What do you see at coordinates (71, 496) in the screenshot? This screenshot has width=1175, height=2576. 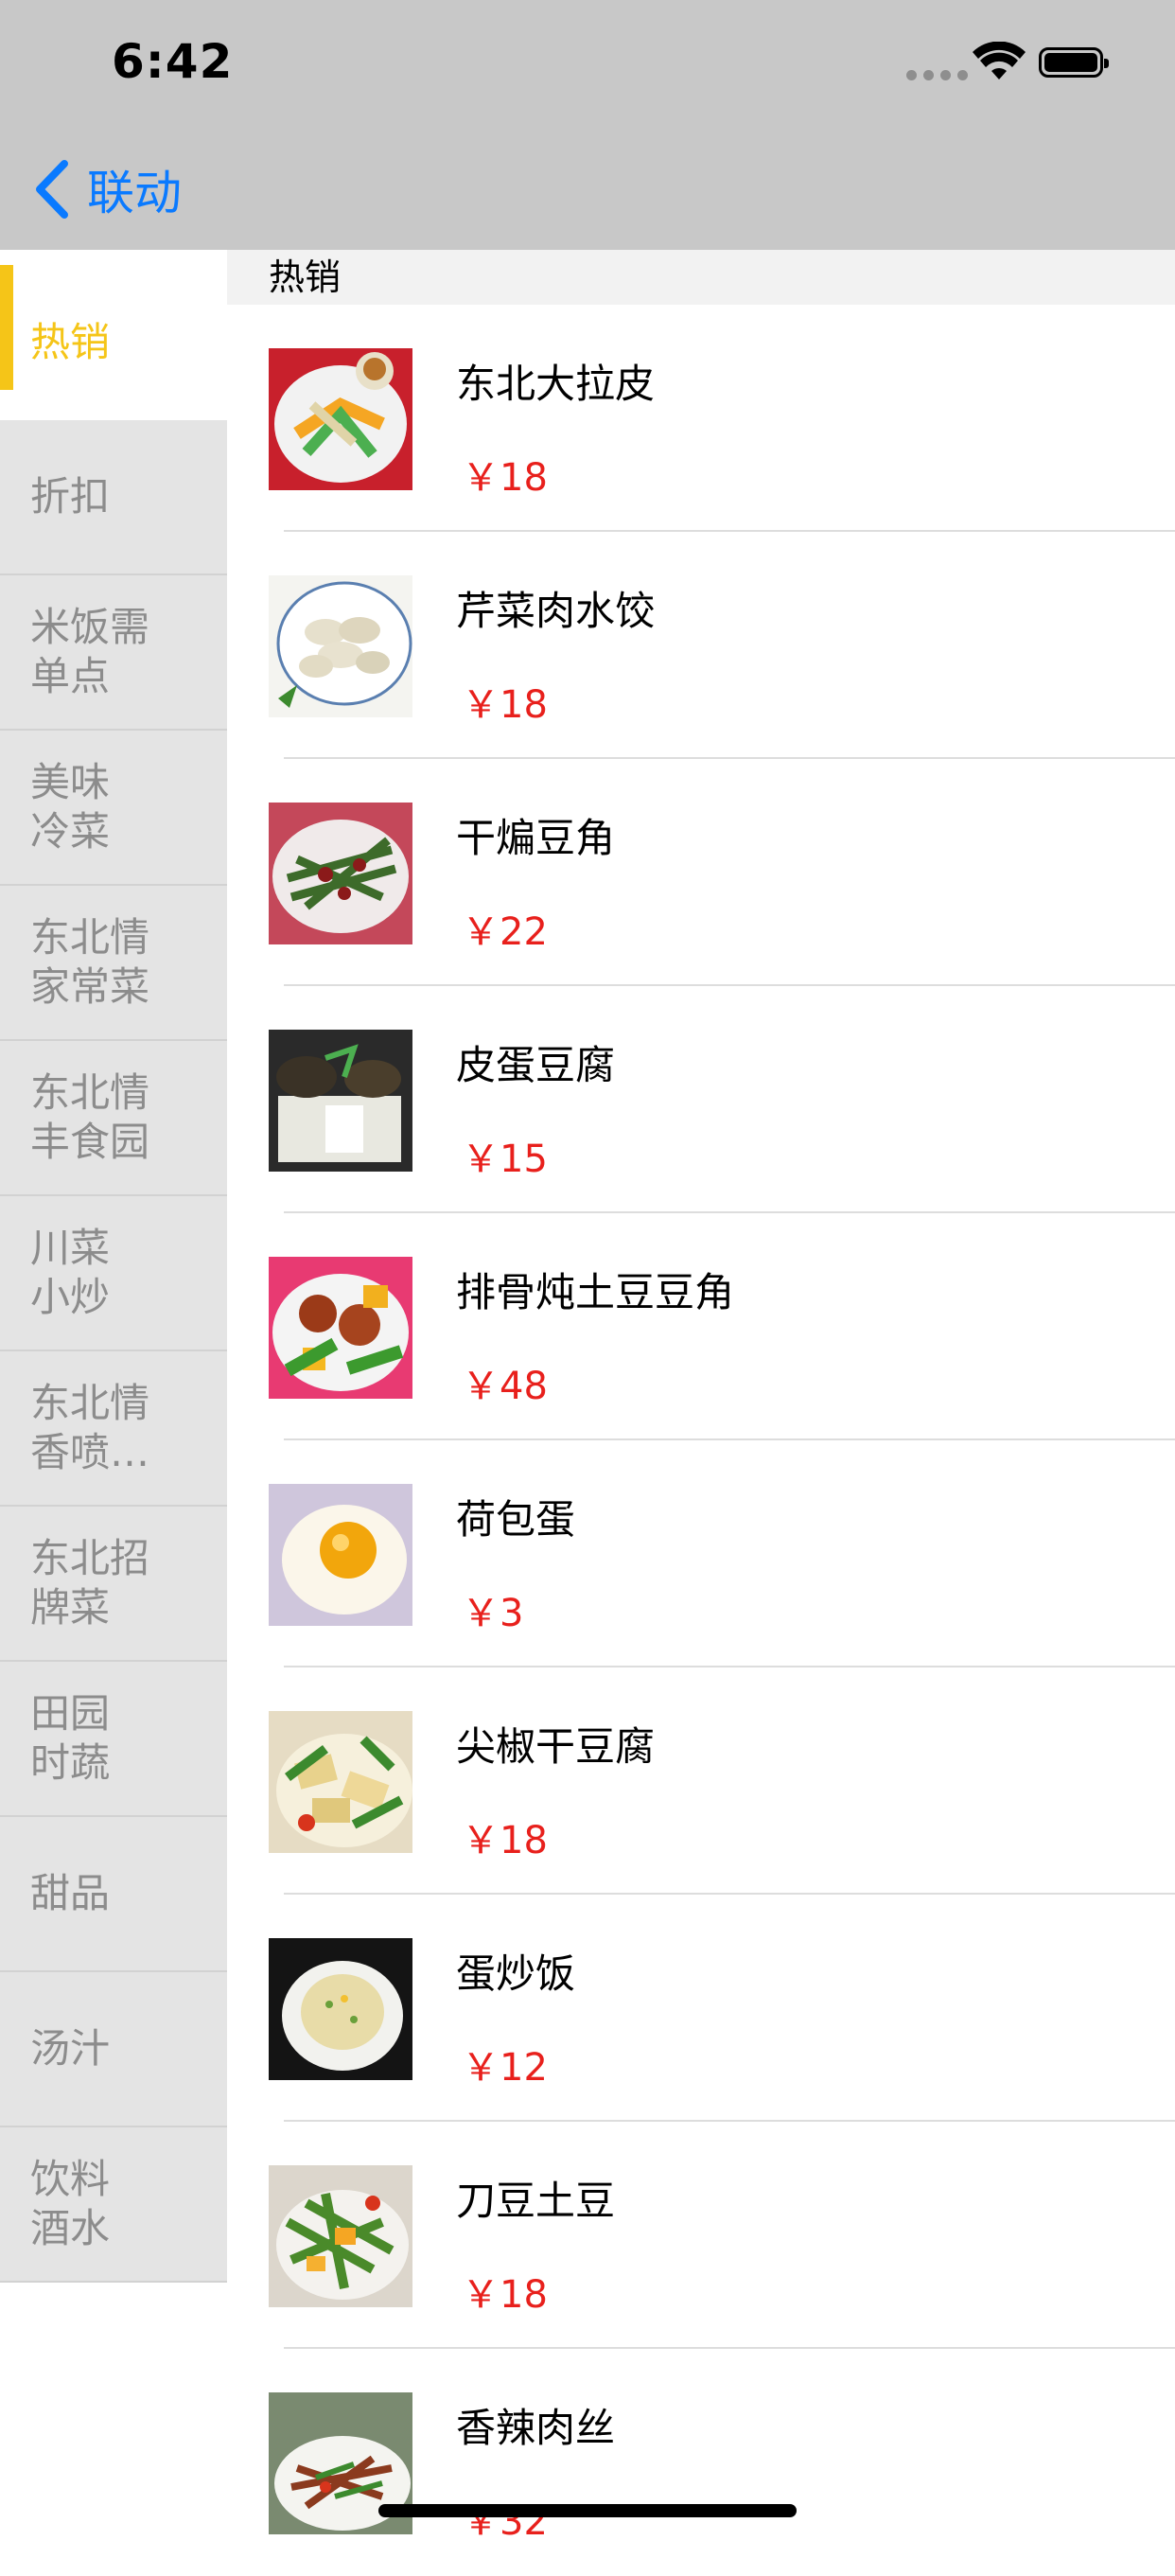 I see `sidebar-item-label: 折扣` at bounding box center [71, 496].